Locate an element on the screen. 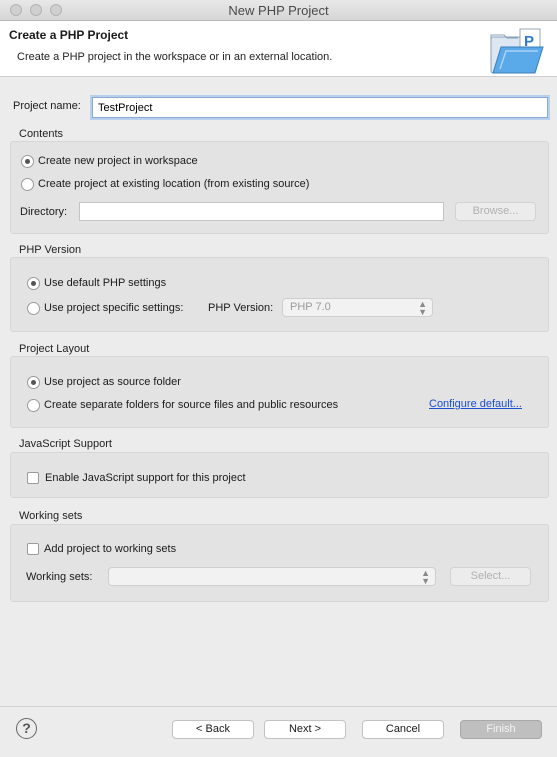 This screenshot has width=557, height=757. window-title: New PHP Project is located at coordinates (278, 10).